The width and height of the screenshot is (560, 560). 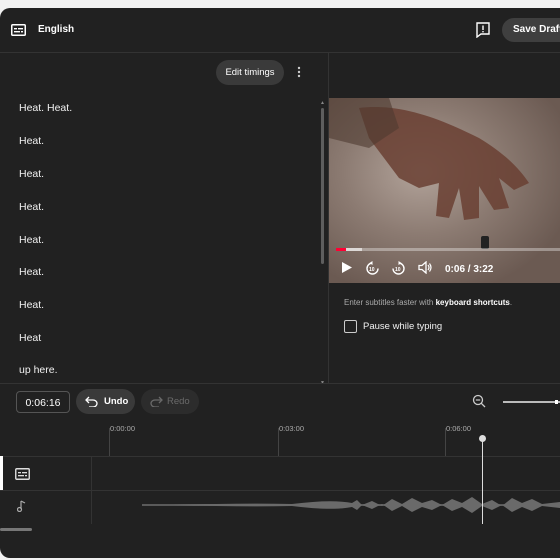 What do you see at coordinates (299, 74) in the screenshot?
I see `more-options-icon` at bounding box center [299, 74].